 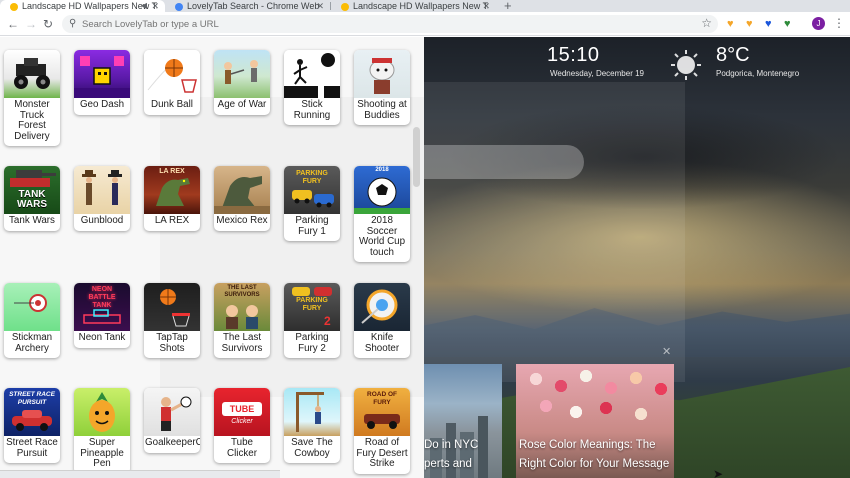 I want to click on pineapple-icon, so click(x=102, y=412).